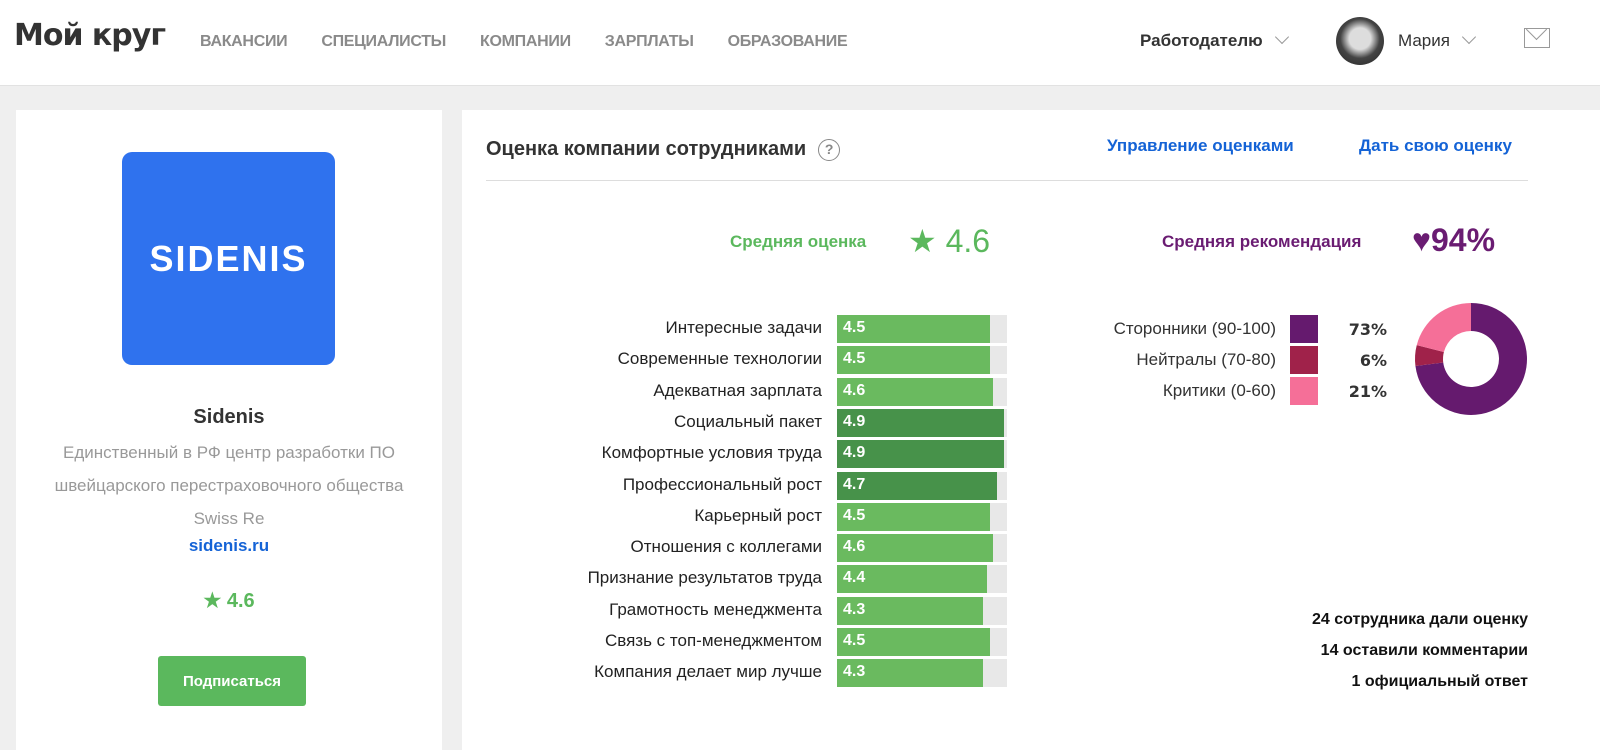  I want to click on ratings-title: Оценка компании сотрудниками?, so click(663, 149).